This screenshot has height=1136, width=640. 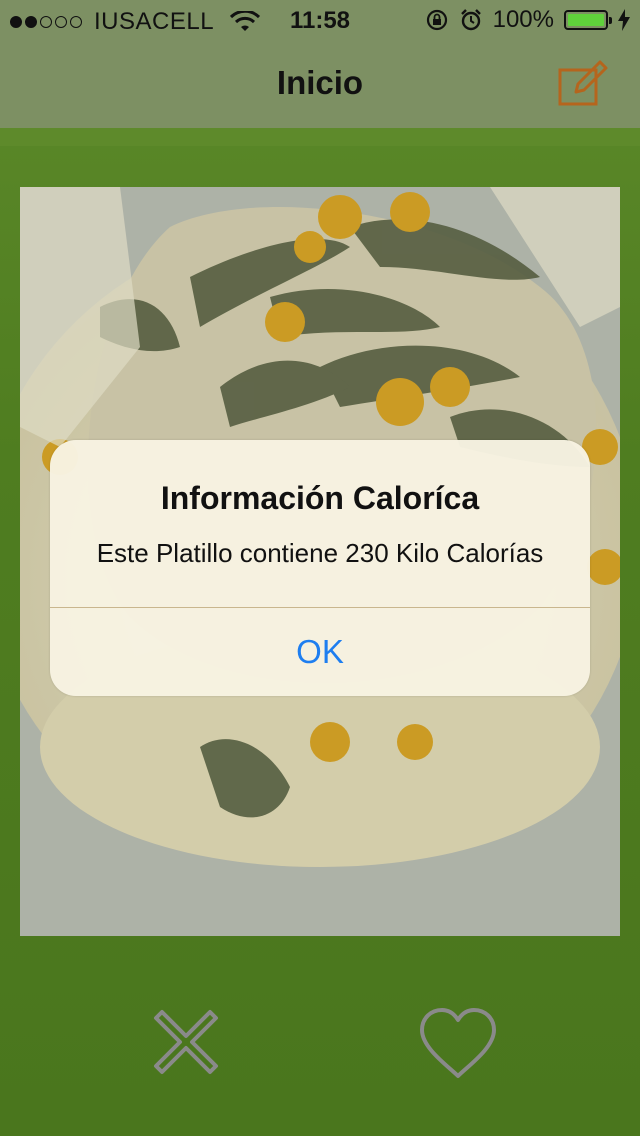 What do you see at coordinates (320, 553) in the screenshot?
I see `alert-message: Este Platillo contiene 230 Kilo Calorías` at bounding box center [320, 553].